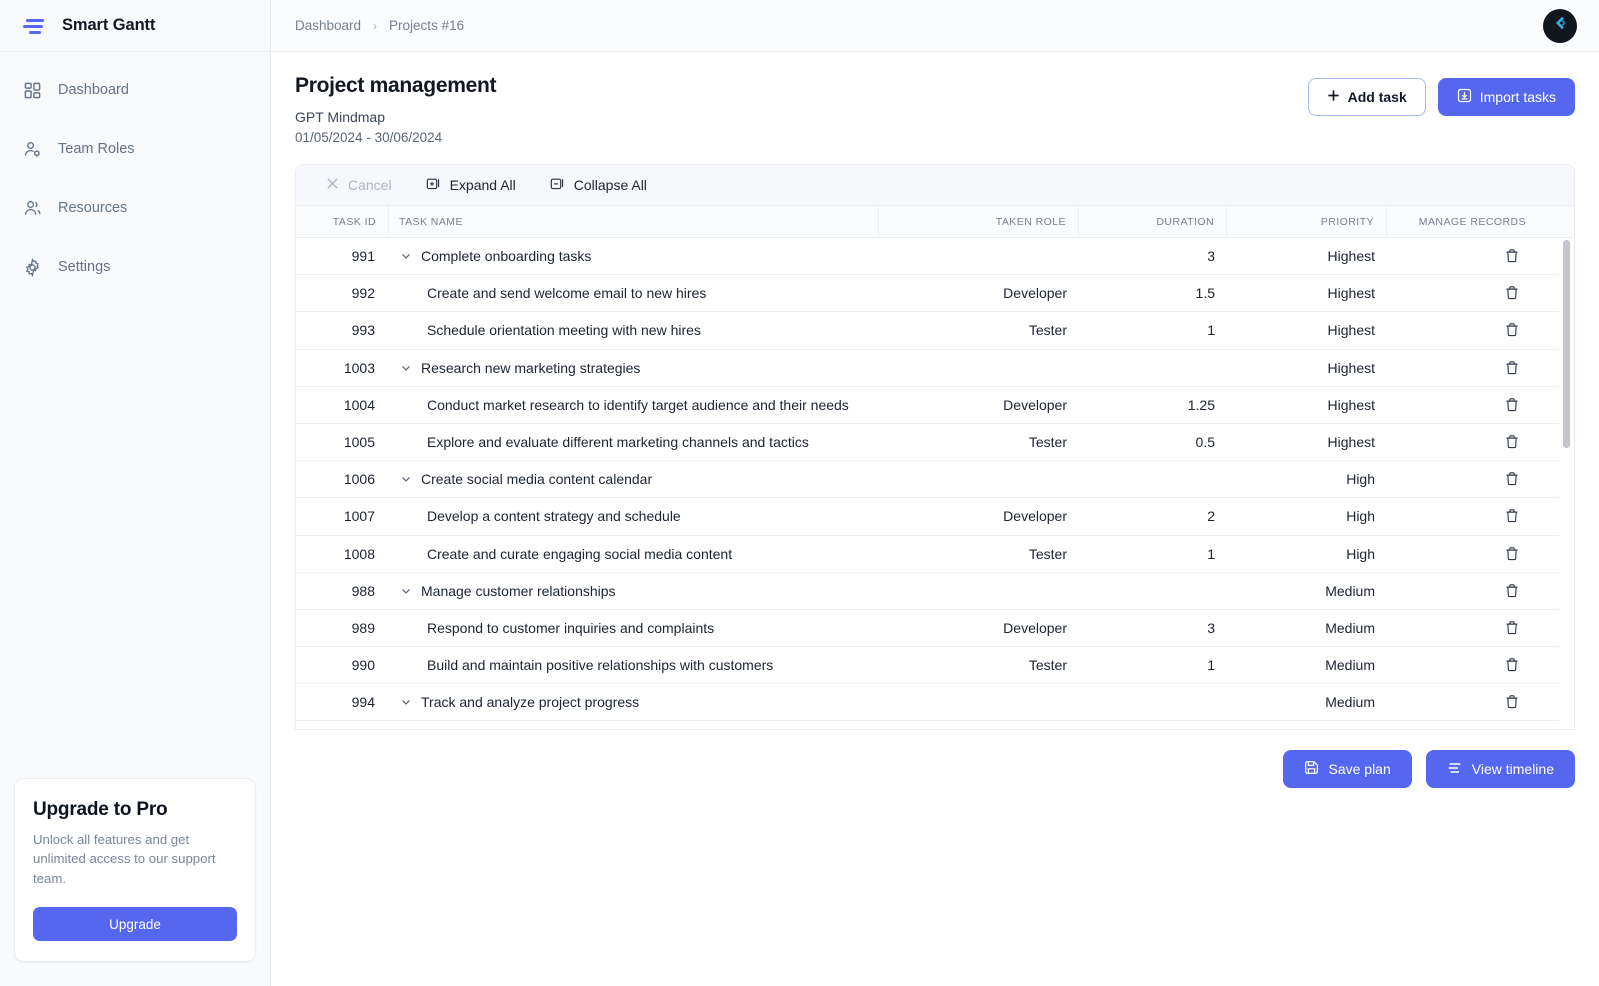  Describe the element at coordinates (93, 90) in the screenshot. I see `sidebar-item-label: Dashboard` at that location.